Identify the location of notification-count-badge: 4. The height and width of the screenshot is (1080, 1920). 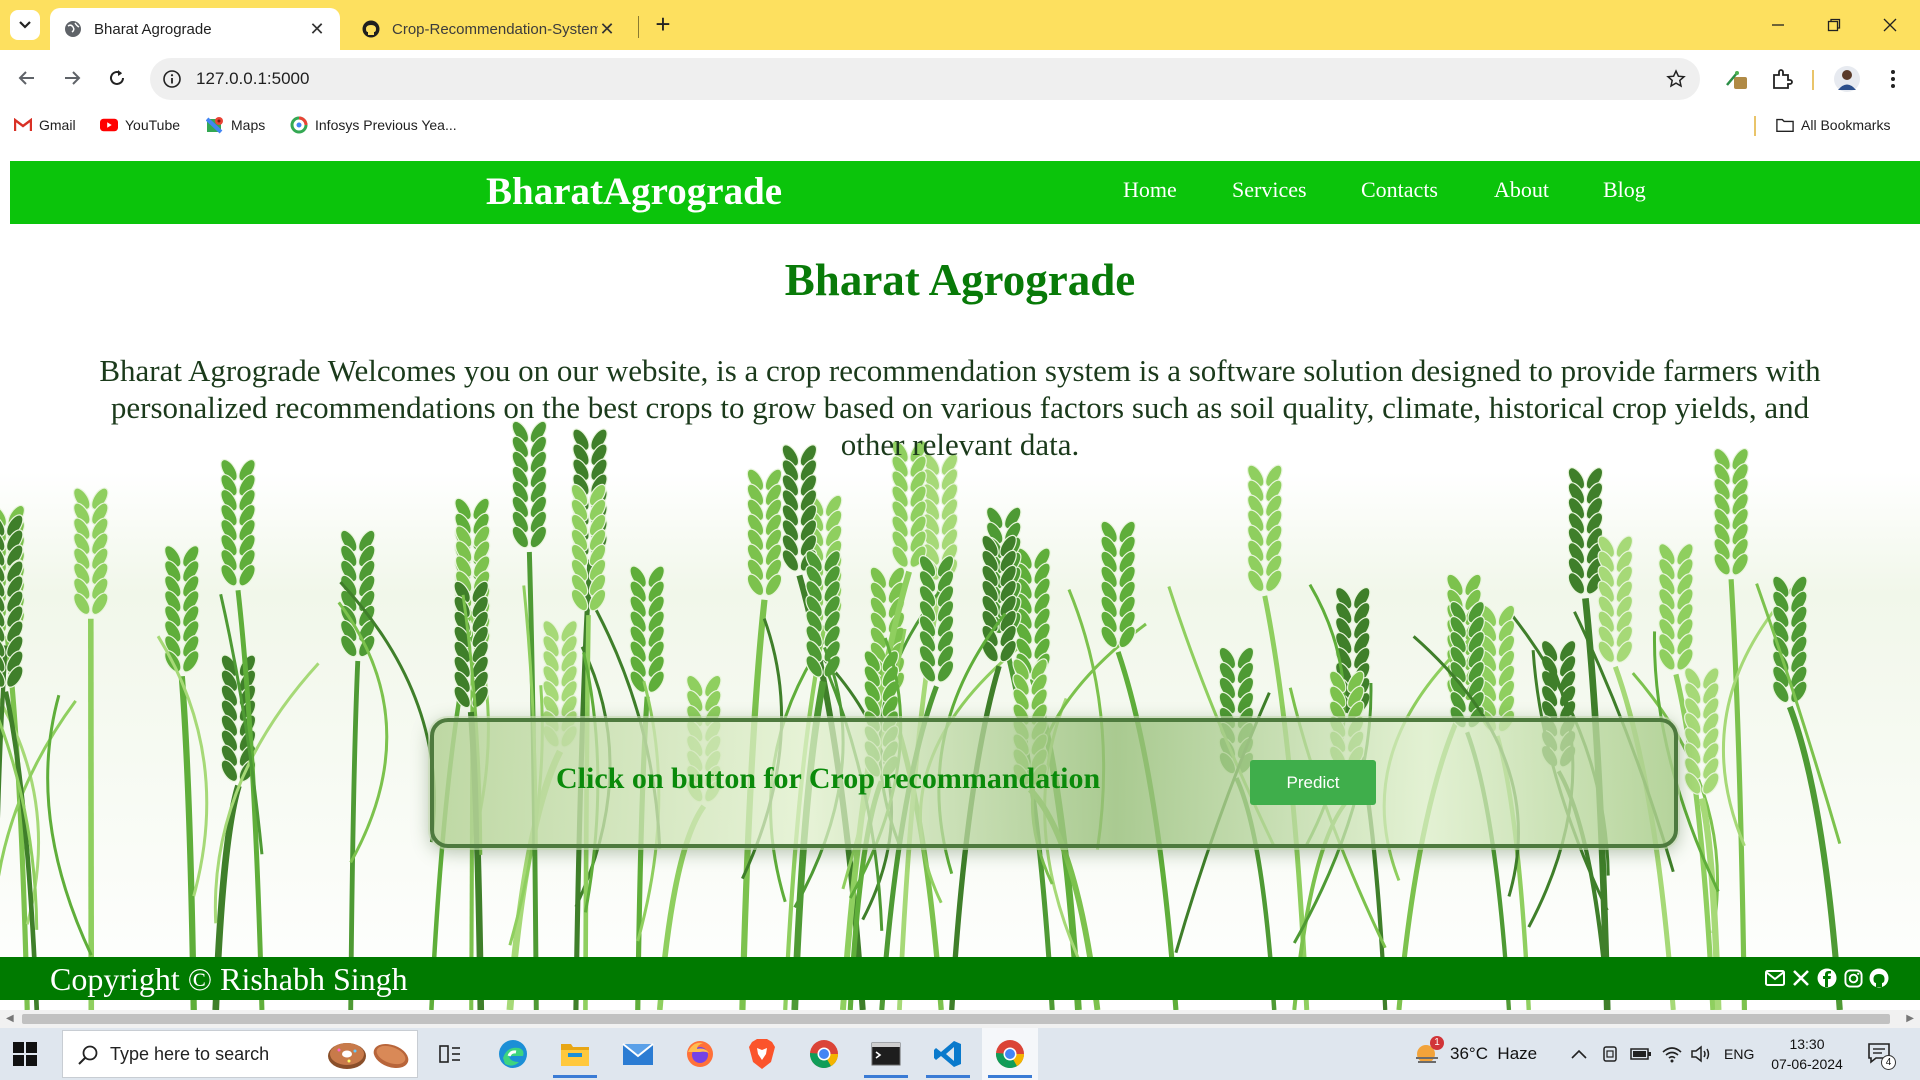
(1888, 1062).